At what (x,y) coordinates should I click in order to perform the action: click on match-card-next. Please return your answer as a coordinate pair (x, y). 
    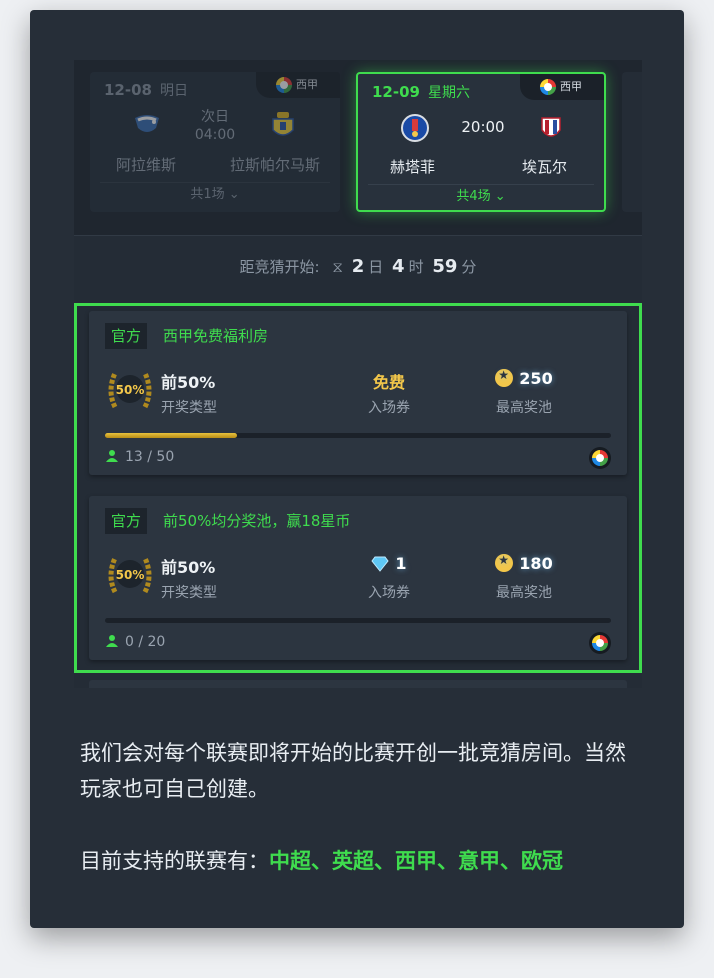
    Looking at the image, I should click on (632, 142).